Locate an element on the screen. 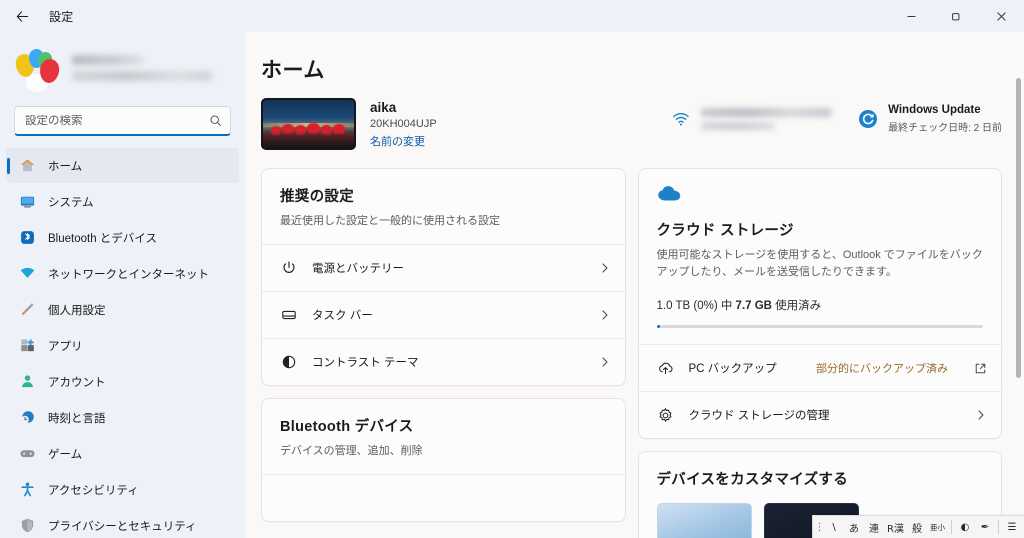  sidebar-item-privacy-security: プライバシーとセキュリティ is located at coordinates (122, 523).